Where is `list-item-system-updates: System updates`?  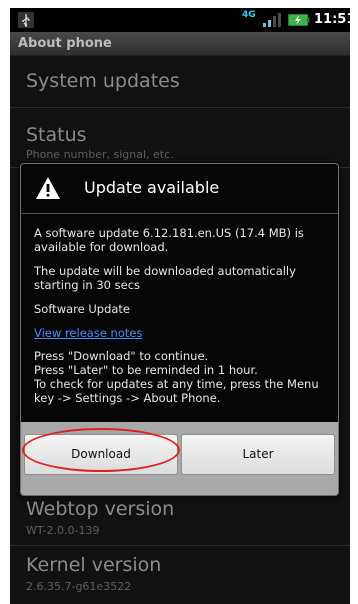 list-item-system-updates: System updates is located at coordinates (180, 82).